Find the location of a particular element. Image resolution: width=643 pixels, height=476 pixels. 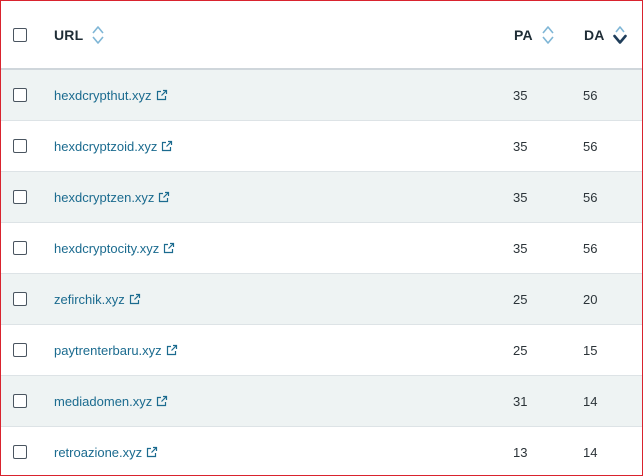

pa-cell: 31 is located at coordinates (520, 401).